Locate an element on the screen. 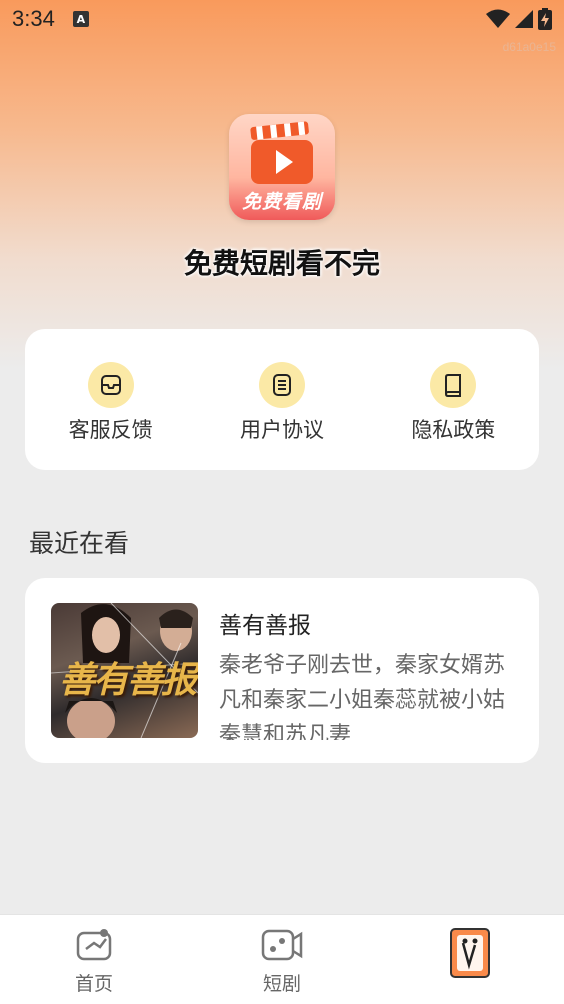 Image resolution: width=564 pixels, height=1004 pixels. status-icons is located at coordinates (519, 19).